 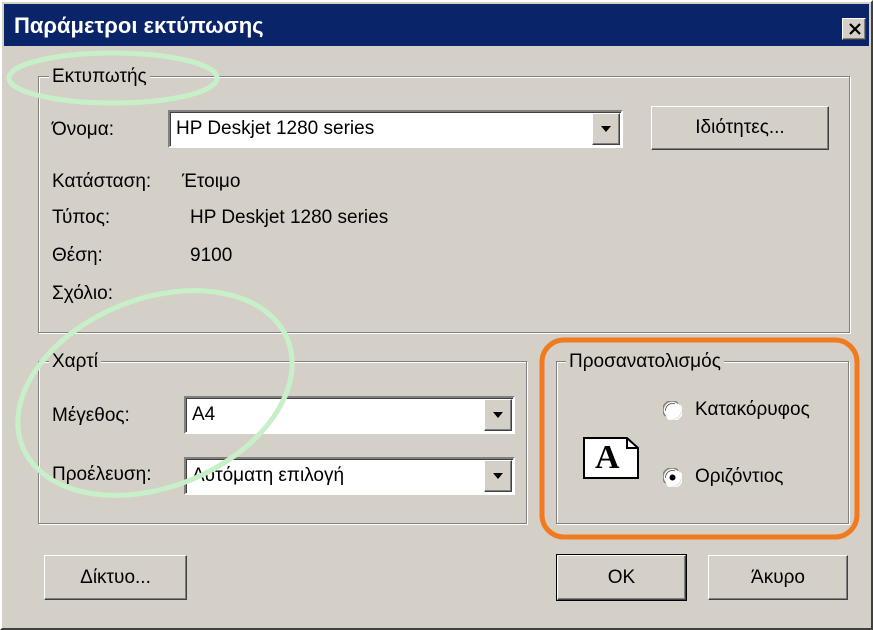 What do you see at coordinates (621, 577) in the screenshot?
I see `ok-button: OK` at bounding box center [621, 577].